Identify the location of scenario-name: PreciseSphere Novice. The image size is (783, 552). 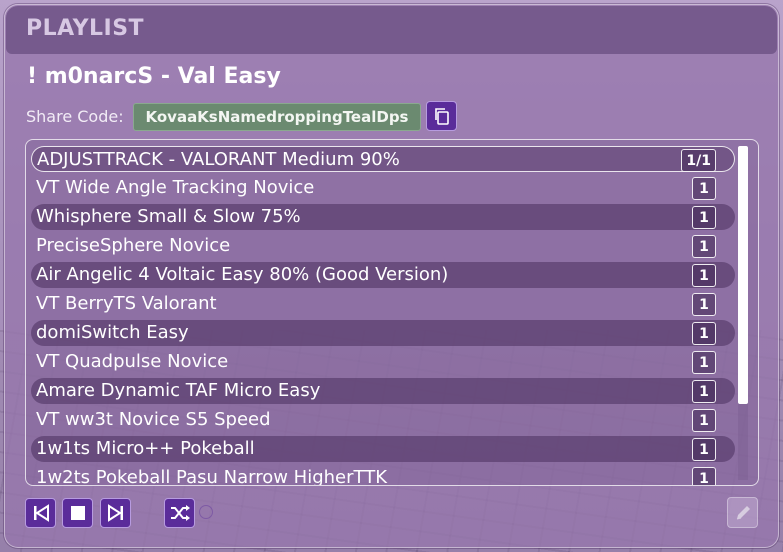
(133, 245).